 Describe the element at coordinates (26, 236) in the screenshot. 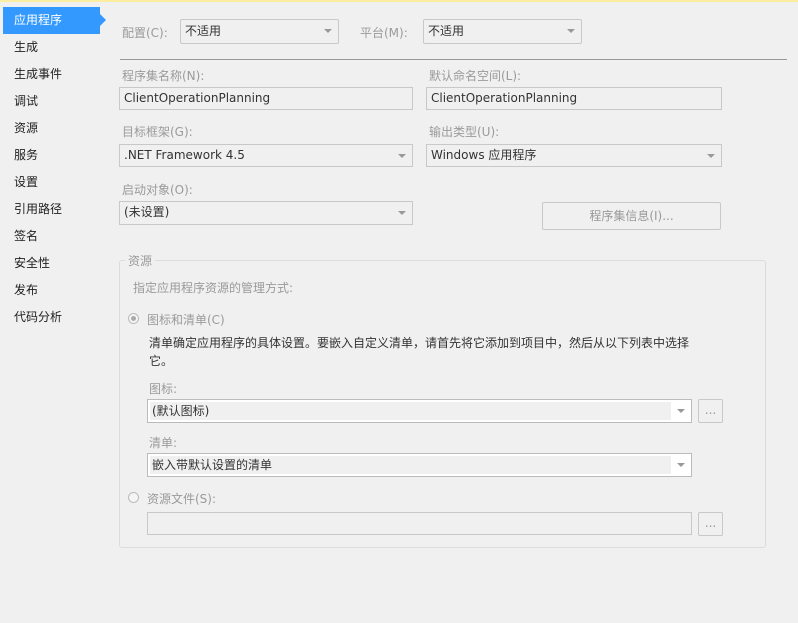

I see `sidebar-item-signing: 签名` at that location.